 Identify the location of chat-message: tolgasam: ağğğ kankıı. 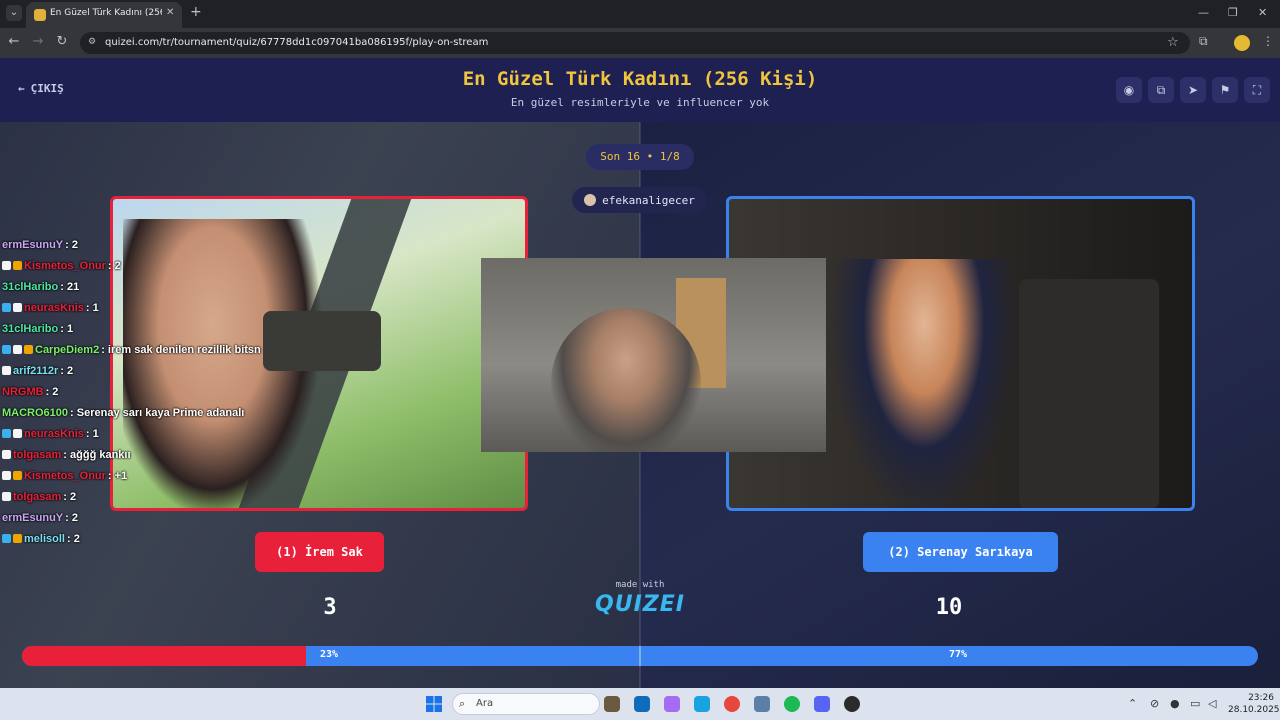
(142, 454).